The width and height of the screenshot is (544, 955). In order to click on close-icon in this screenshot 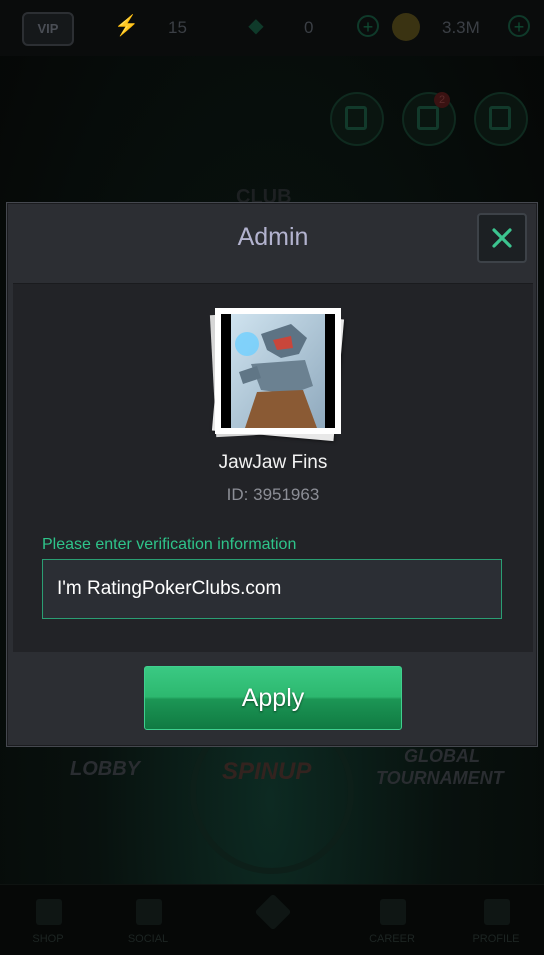, I will do `click(502, 238)`.